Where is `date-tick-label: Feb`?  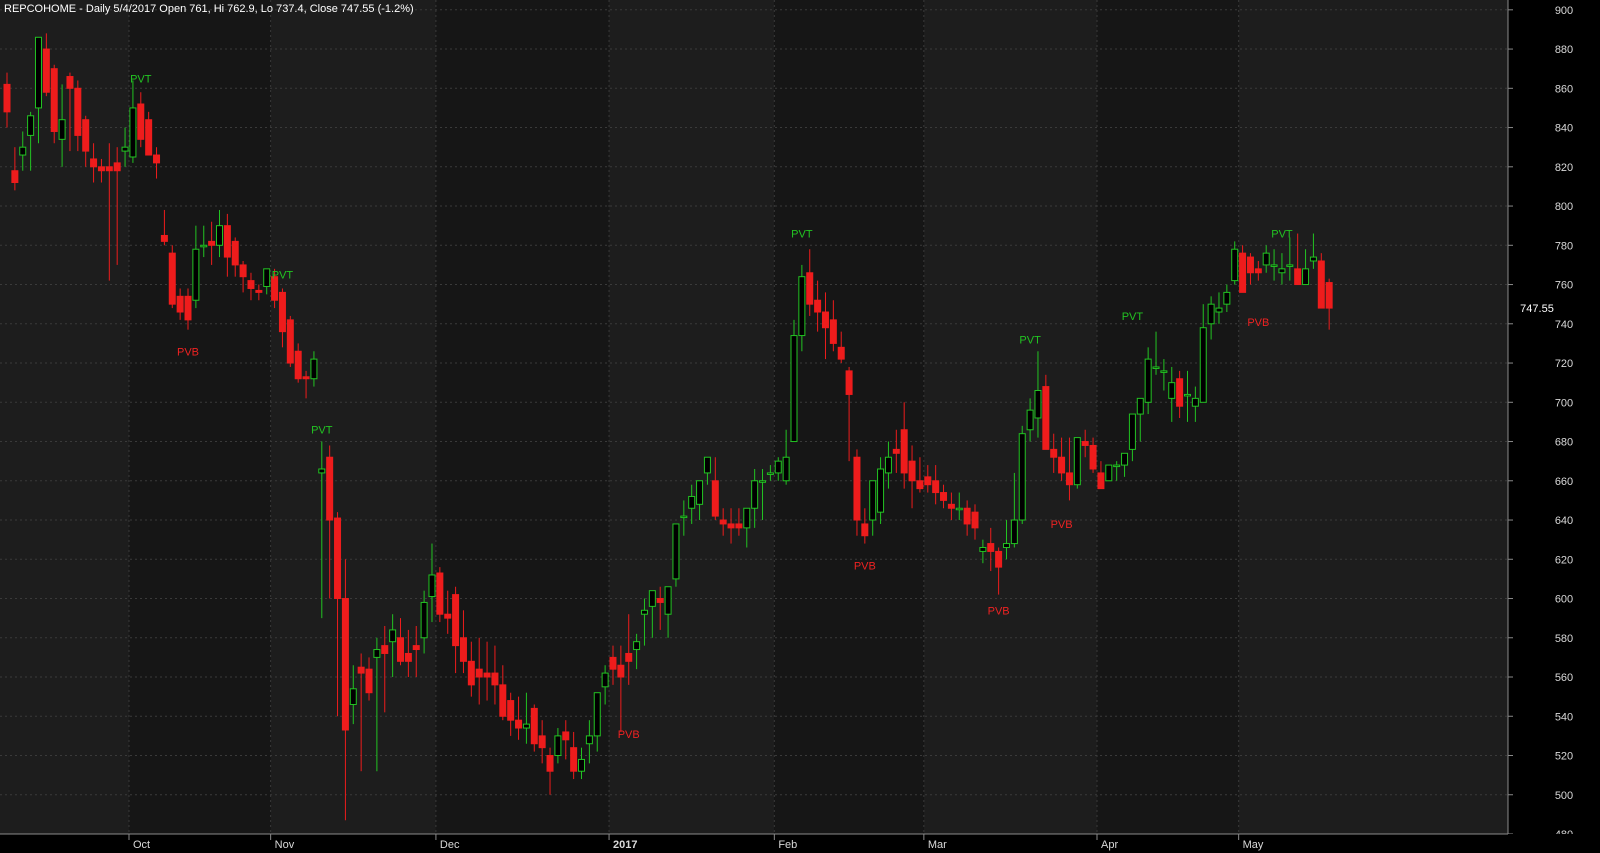
date-tick-label: Feb is located at coordinates (787, 845).